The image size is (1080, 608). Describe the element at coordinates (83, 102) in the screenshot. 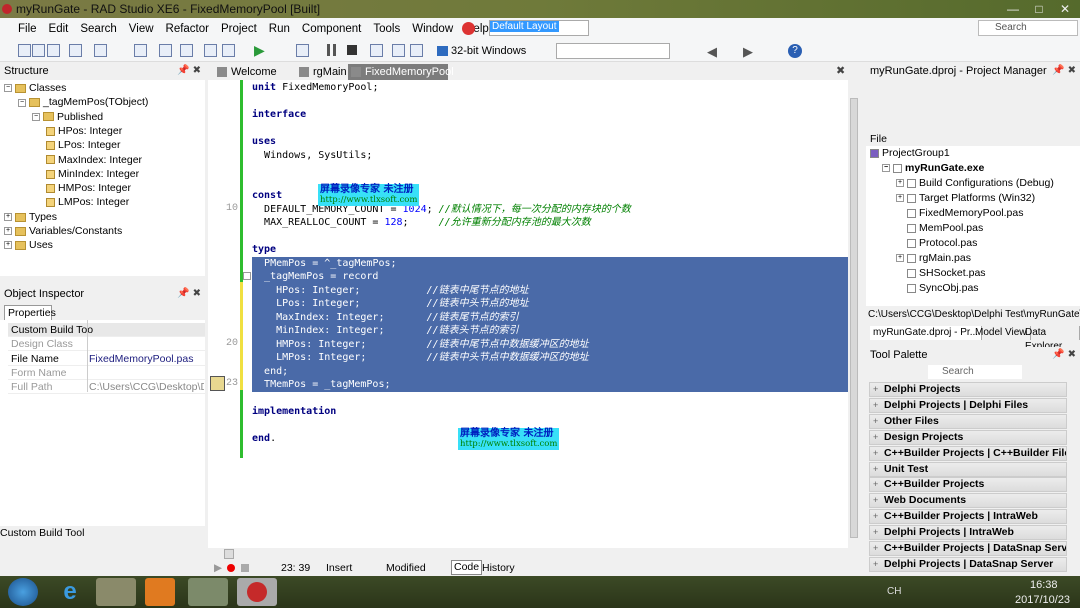

I see `structure-item: − _tagMemPos(TObject)` at that location.